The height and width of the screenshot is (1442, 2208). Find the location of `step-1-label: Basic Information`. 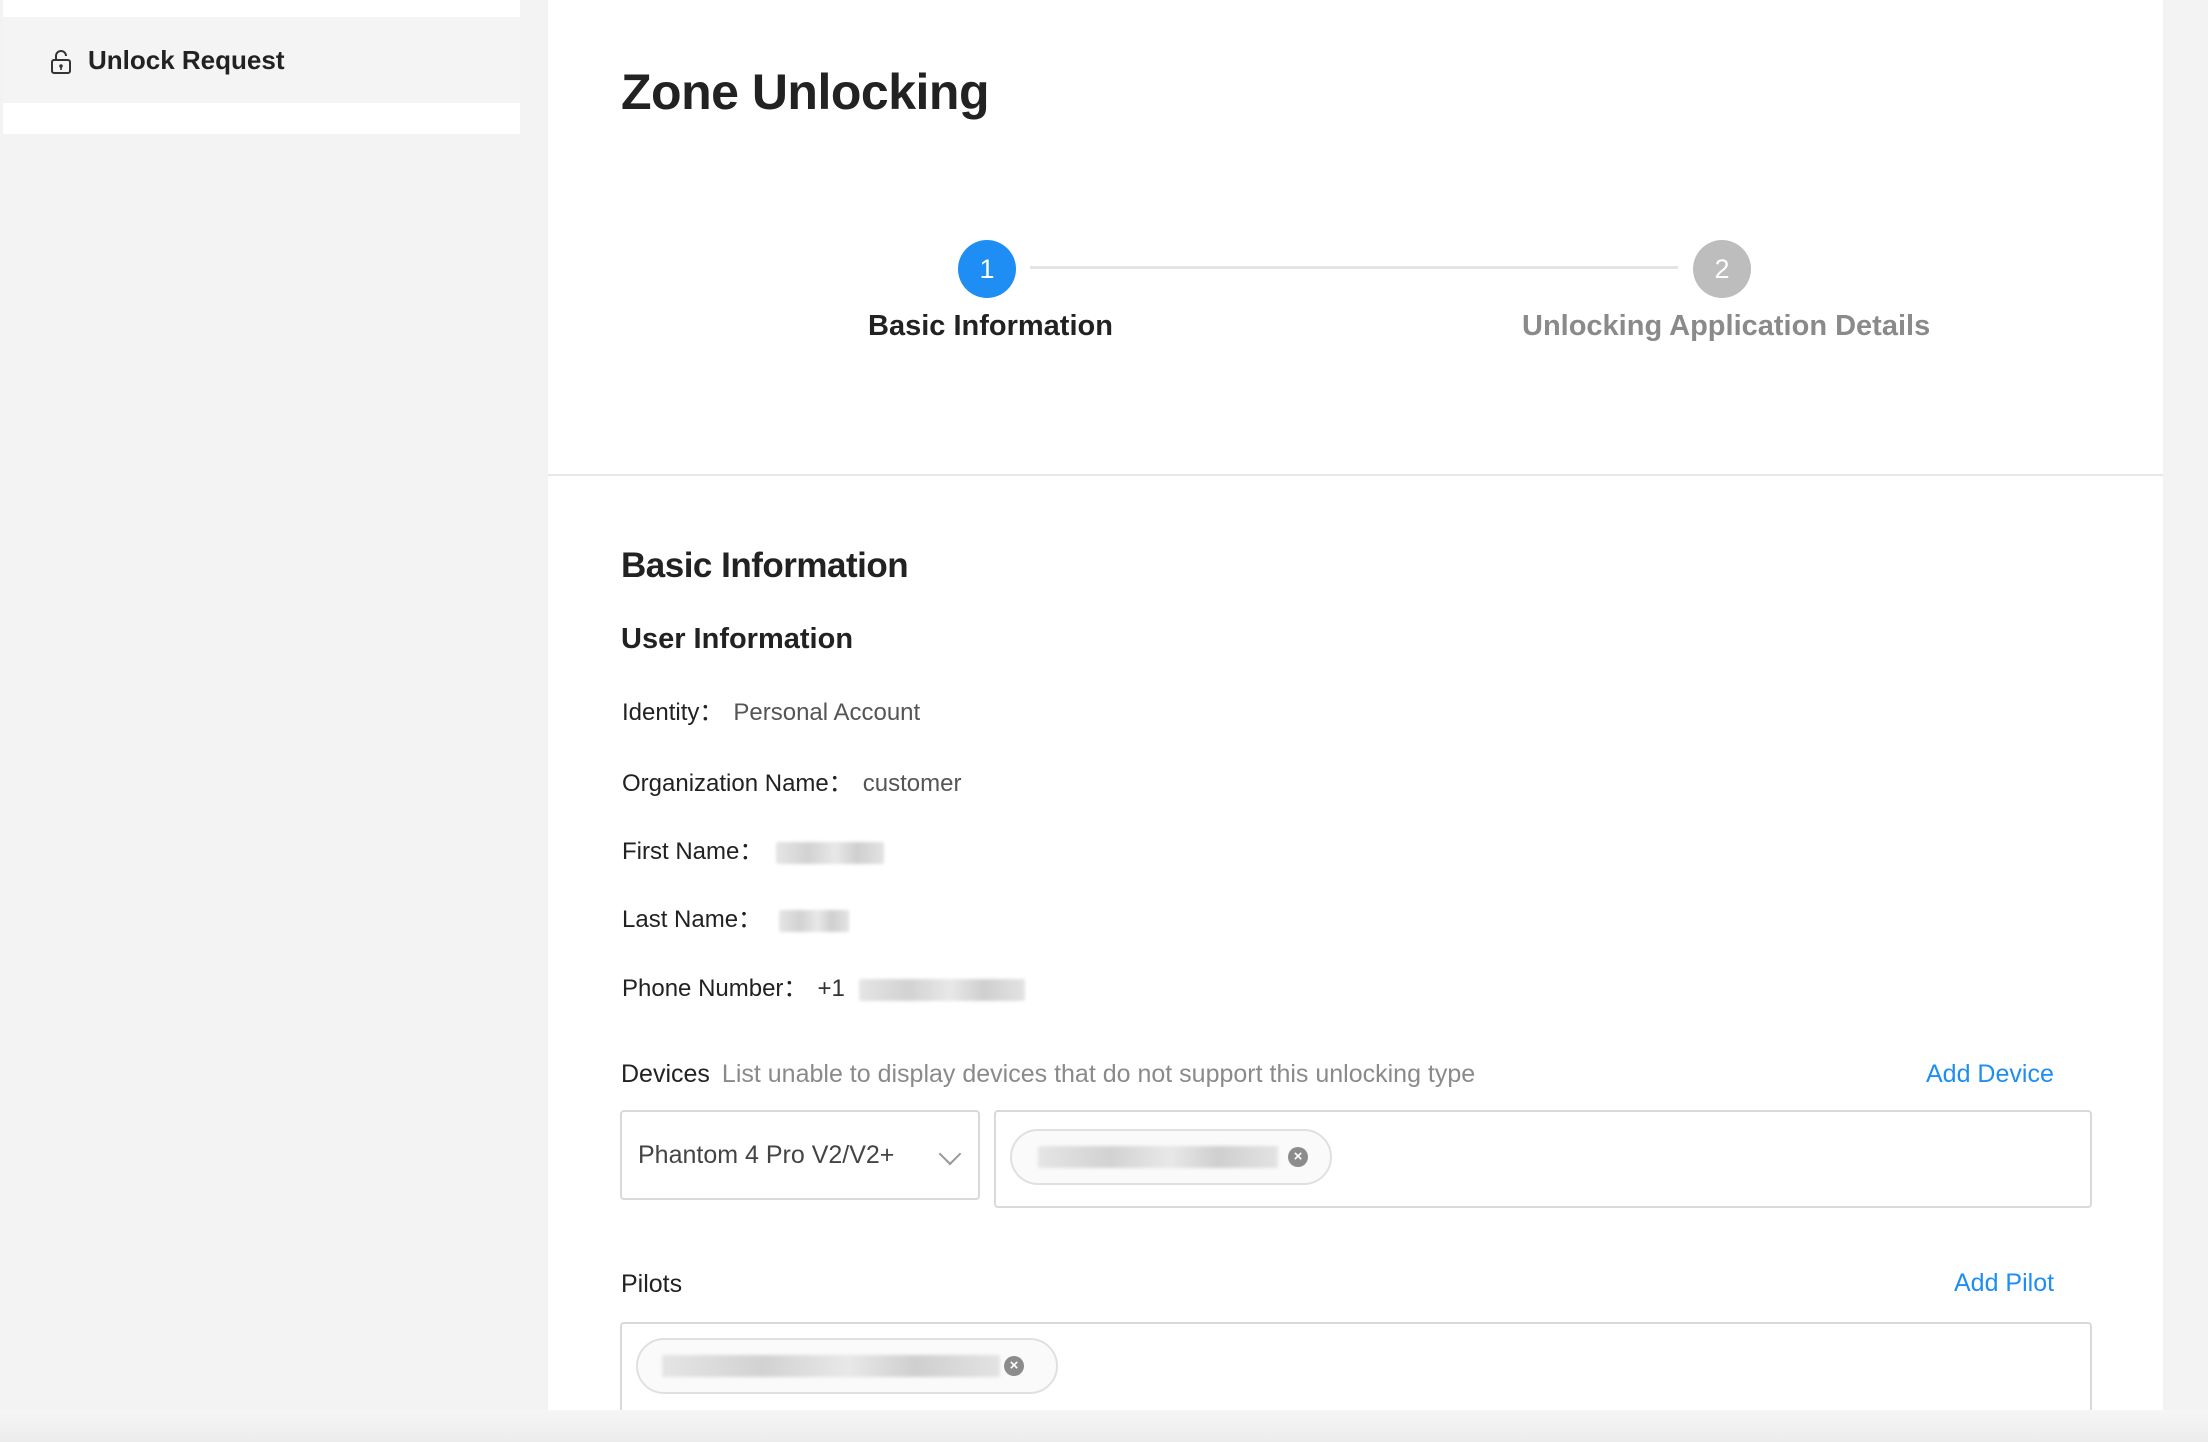

step-1-label: Basic Information is located at coordinates (990, 326).